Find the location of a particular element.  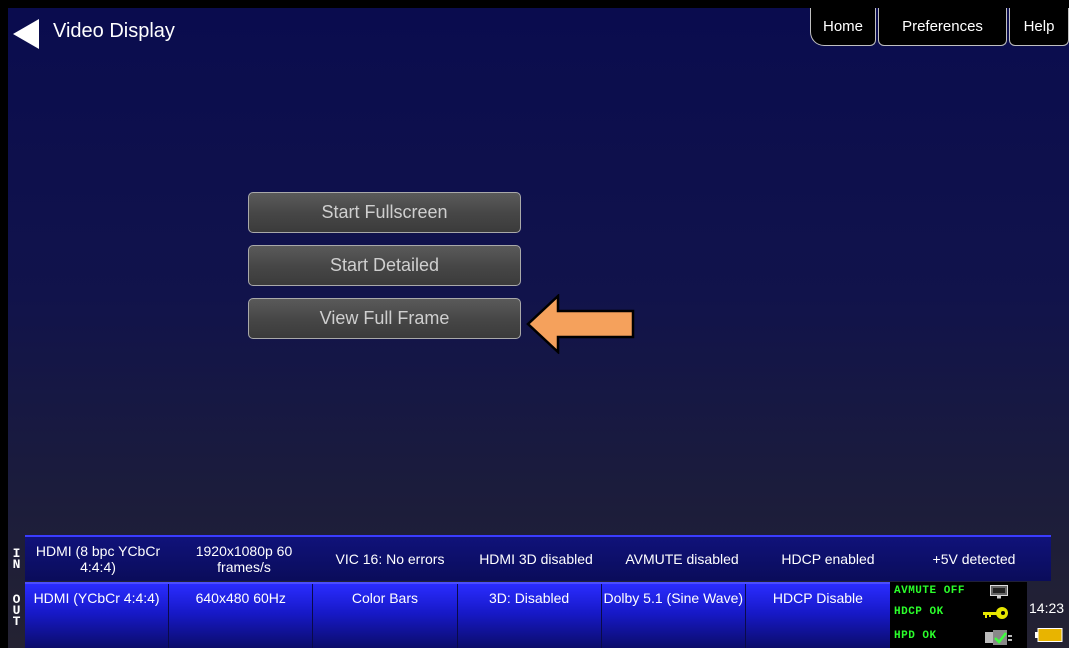

output-hdcp: HDCP Disable is located at coordinates (818, 616).